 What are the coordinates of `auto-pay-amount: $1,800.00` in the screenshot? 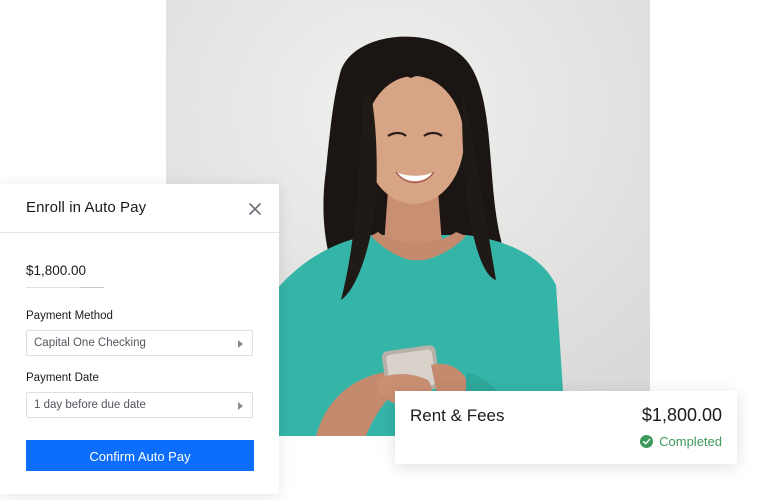 It's located at (56, 270).